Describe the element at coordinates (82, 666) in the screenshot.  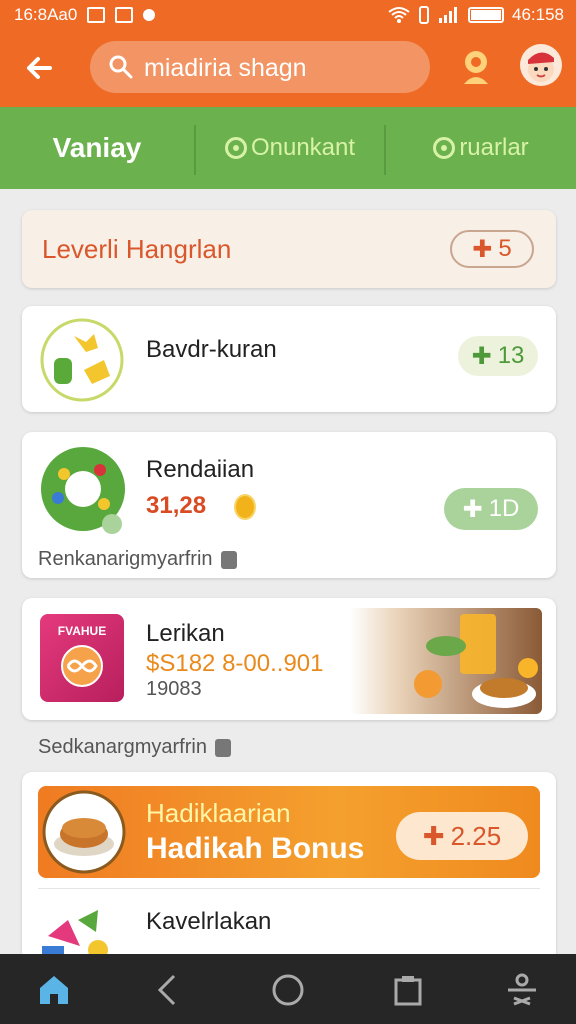
I see `infinity-icon` at that location.